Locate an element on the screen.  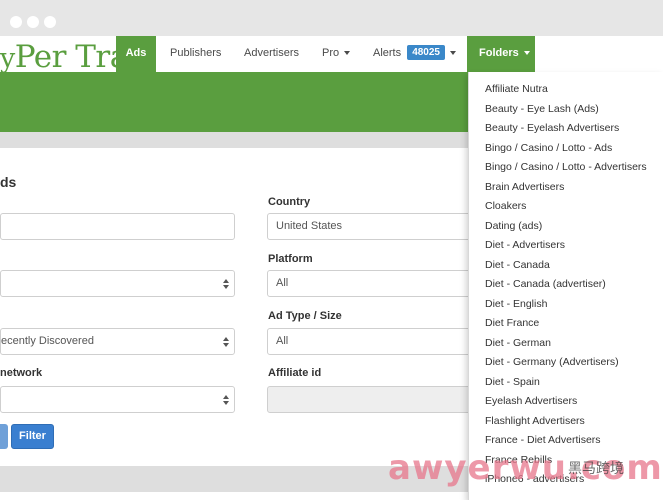
alerts-count-badge: 48025 is located at coordinates (426, 52).